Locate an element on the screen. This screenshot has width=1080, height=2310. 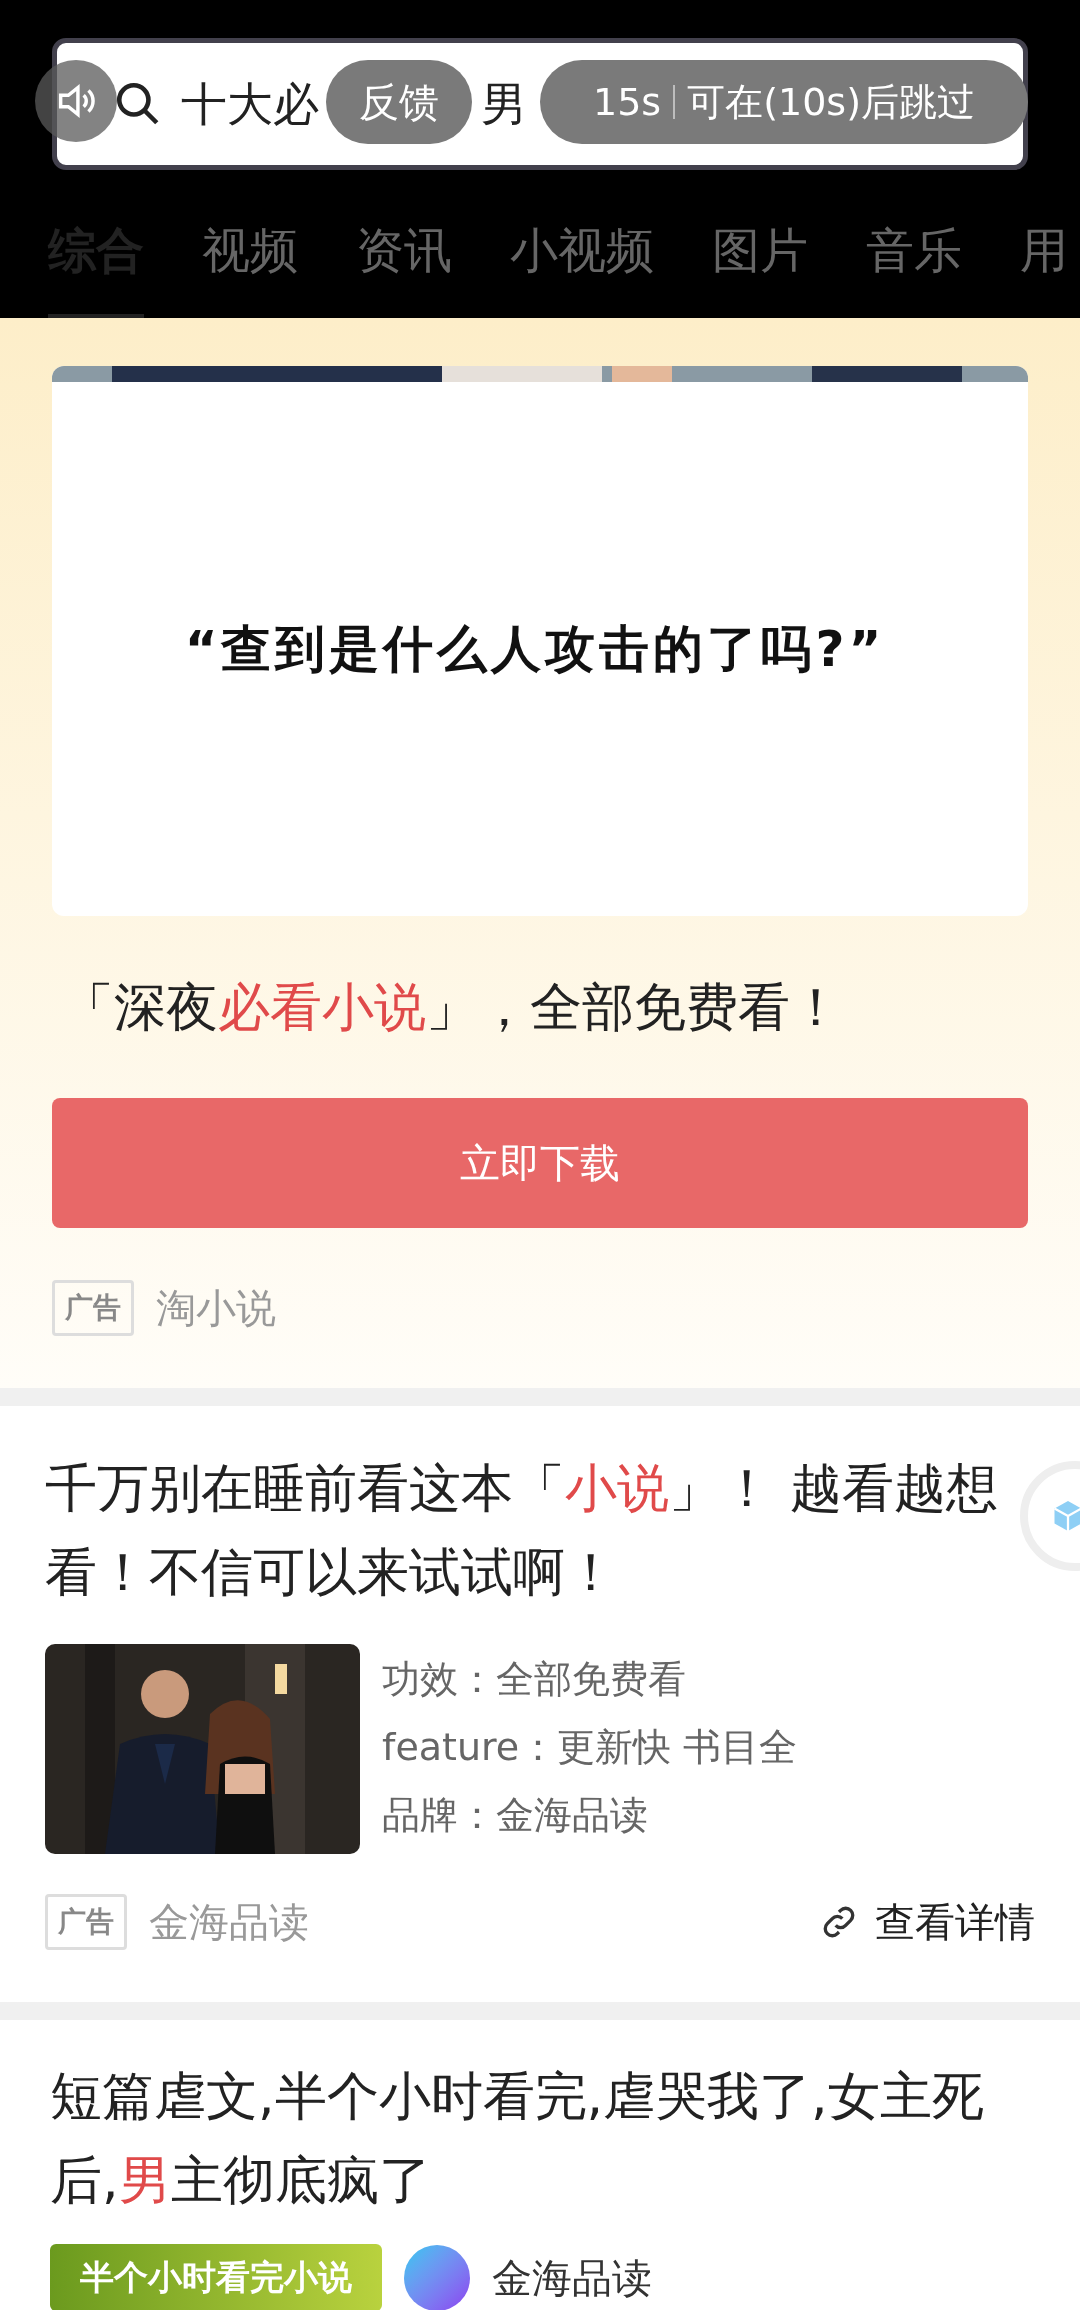
article-badge: 半个小时看完小说 is located at coordinates (216, 2277).